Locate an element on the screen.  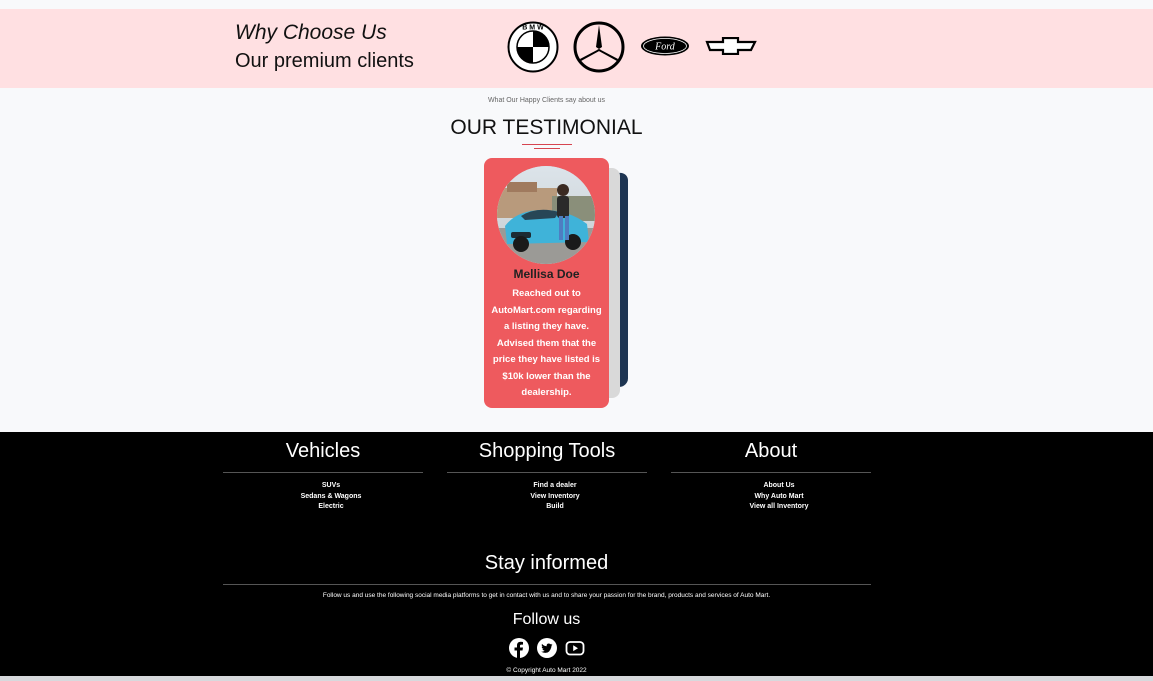
footer-link-view-all-inventory: View all Inventory is located at coordinates (779, 507).